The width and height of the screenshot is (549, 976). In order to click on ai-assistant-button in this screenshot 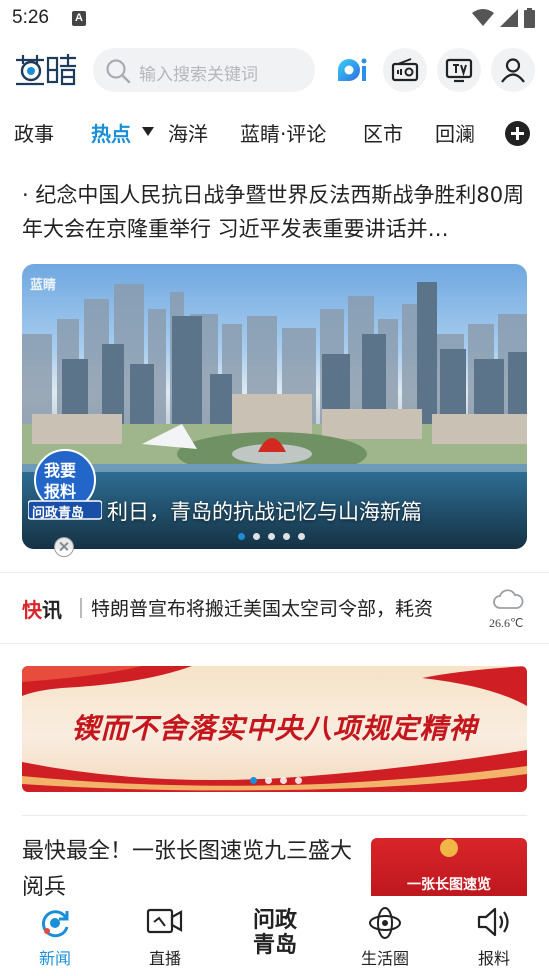, I will do `click(351, 70)`.